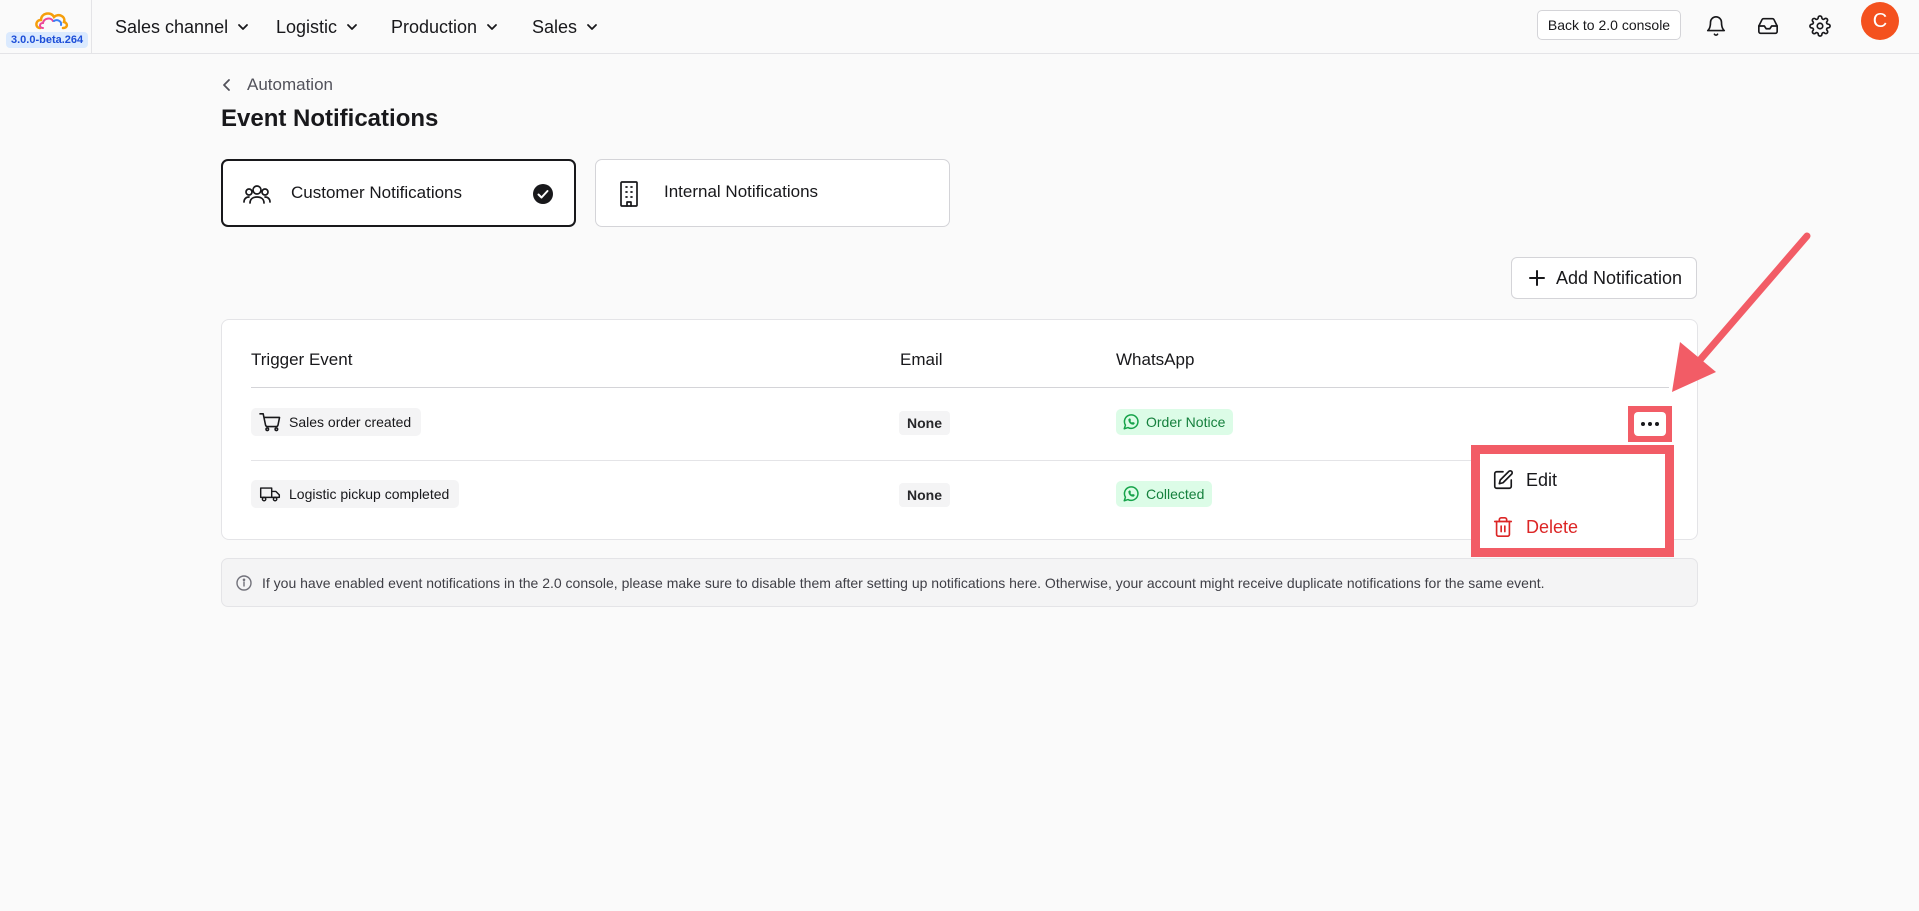 The width and height of the screenshot is (1919, 911). I want to click on whatsapp-template-badge: Order Notice, so click(1175, 422).